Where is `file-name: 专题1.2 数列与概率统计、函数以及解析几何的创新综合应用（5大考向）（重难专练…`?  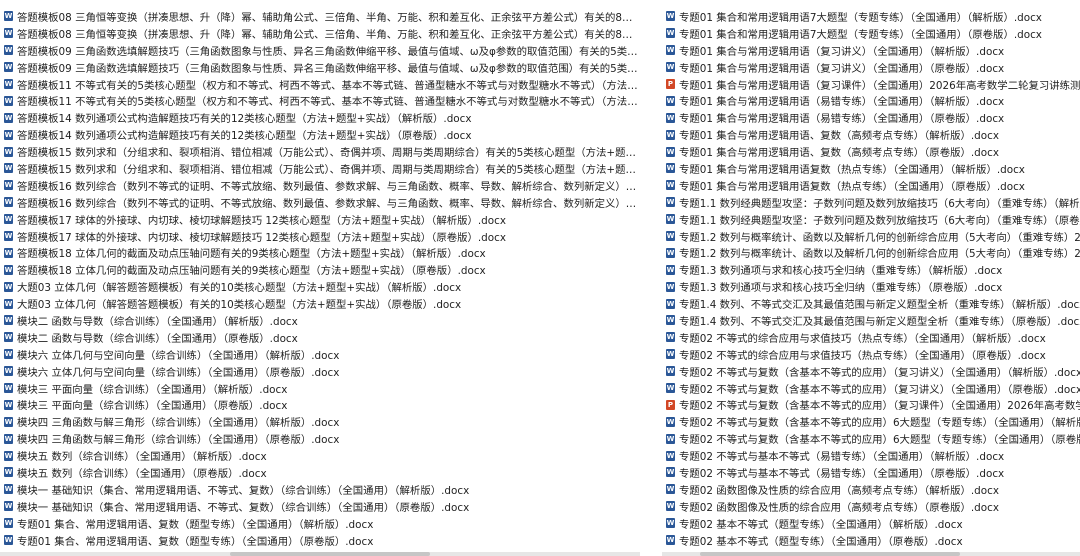
file-name: 专题1.2 数列与概率统计、函数以及解析几何的创新综合应用（5大考向）（重难专练… is located at coordinates (879, 254).